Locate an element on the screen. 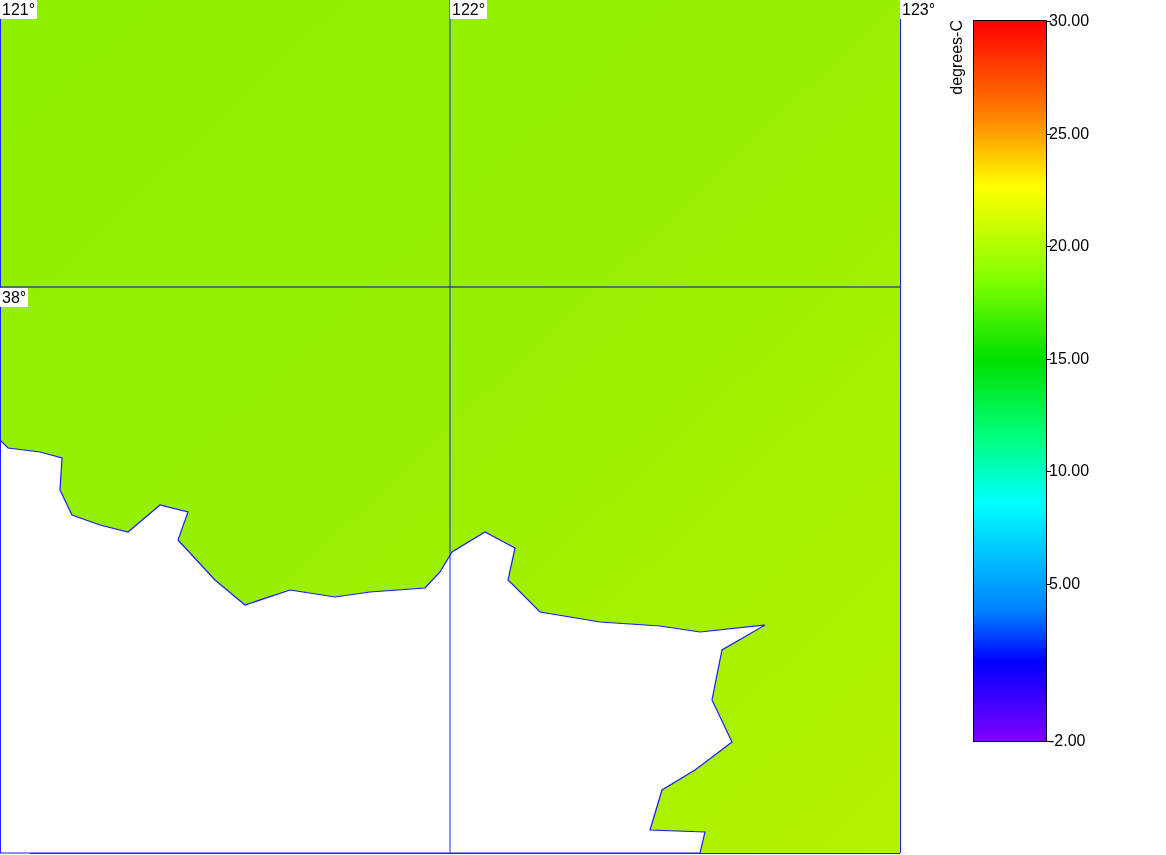 The image size is (1166, 855). colorbar-tick-label: 10.00 is located at coordinates (1069, 471).